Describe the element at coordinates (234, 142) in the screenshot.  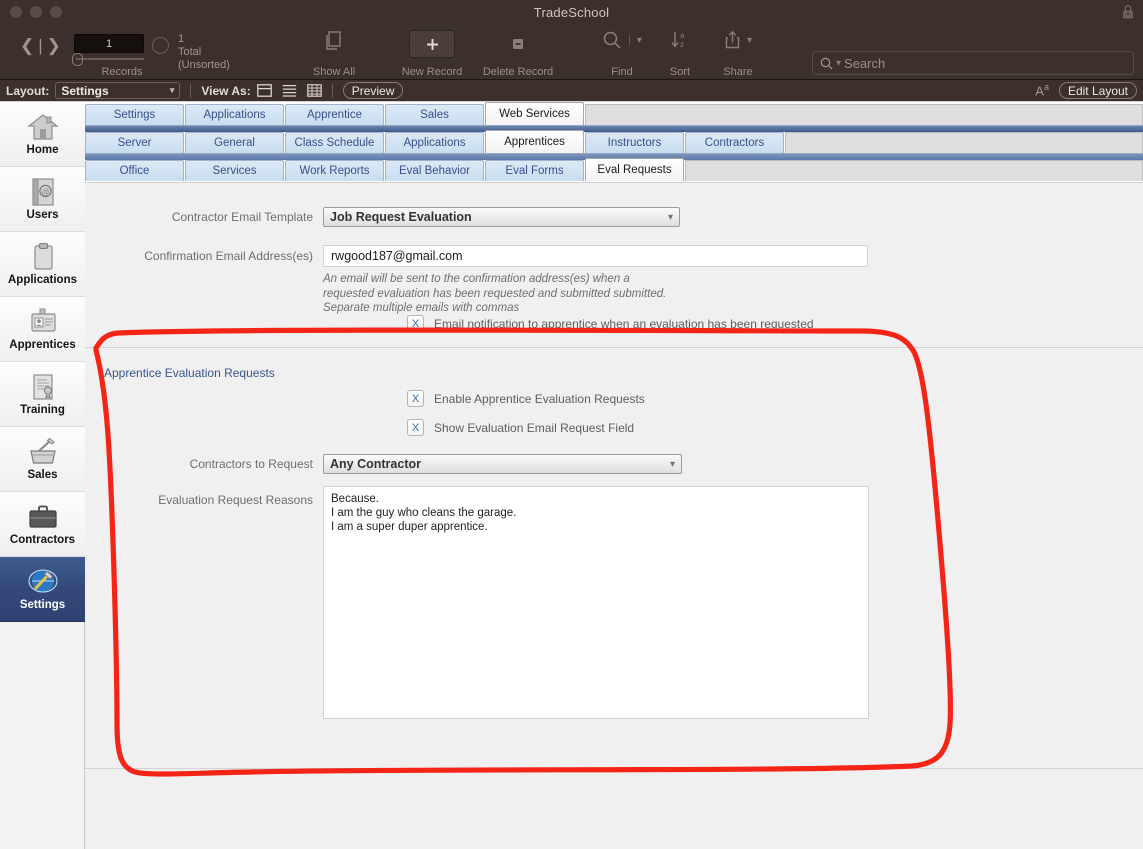
I see `tab-general: General` at that location.